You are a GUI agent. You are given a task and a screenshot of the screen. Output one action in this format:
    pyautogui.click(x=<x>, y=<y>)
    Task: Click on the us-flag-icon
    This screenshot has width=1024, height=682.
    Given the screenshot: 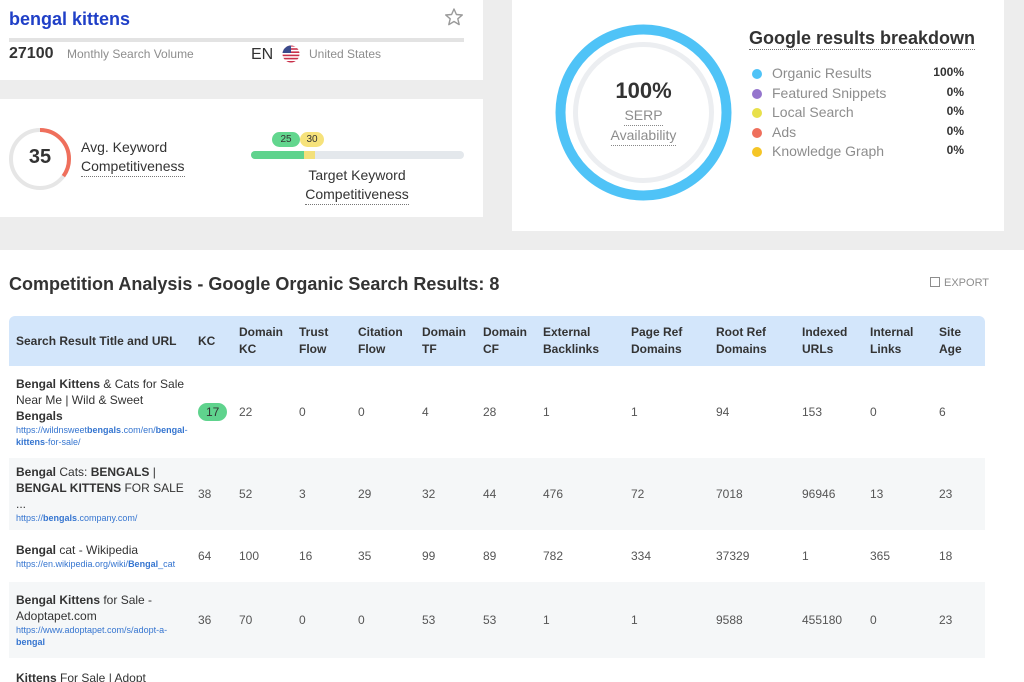 What is the action you would take?
    pyautogui.click(x=291, y=54)
    